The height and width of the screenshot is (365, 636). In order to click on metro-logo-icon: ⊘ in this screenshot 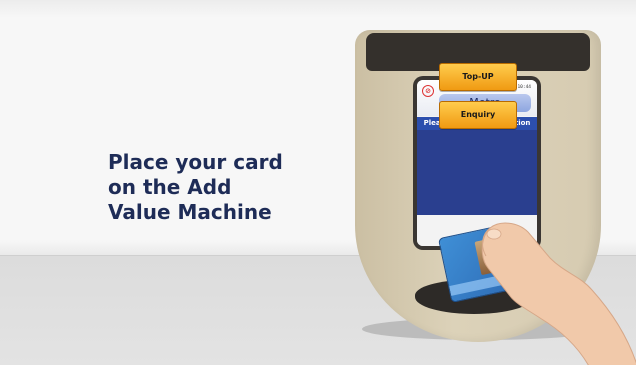, I will do `click(428, 91)`.